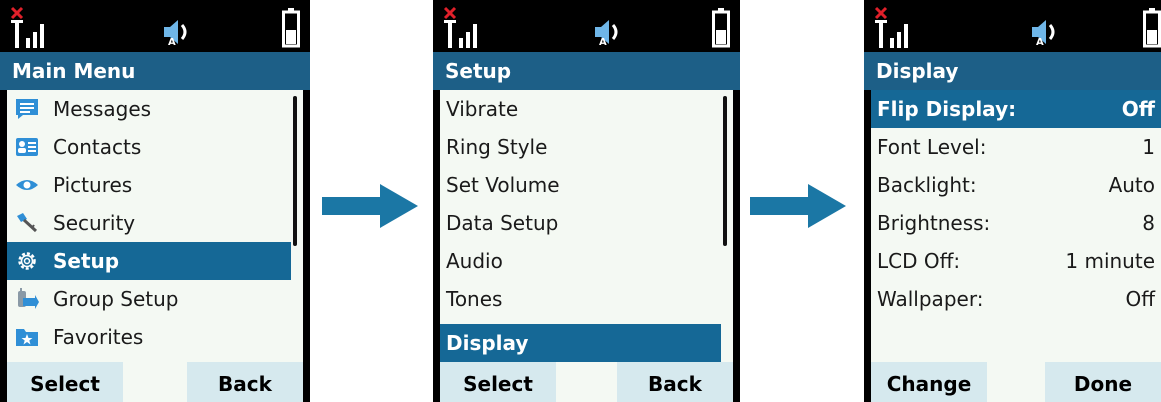 The image size is (1161, 402). I want to click on setting-label: Font Level:, so click(932, 147).